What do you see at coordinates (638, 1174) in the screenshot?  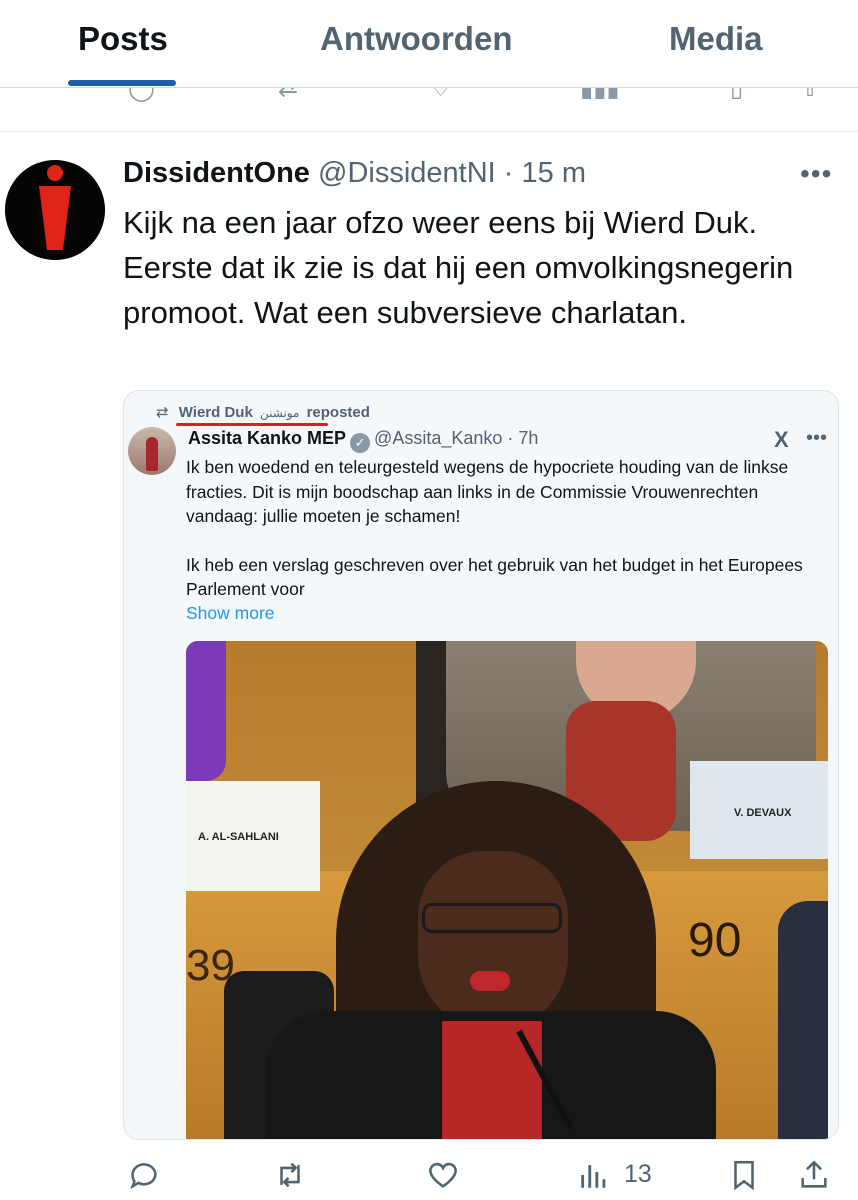 I see `views-count: 13` at bounding box center [638, 1174].